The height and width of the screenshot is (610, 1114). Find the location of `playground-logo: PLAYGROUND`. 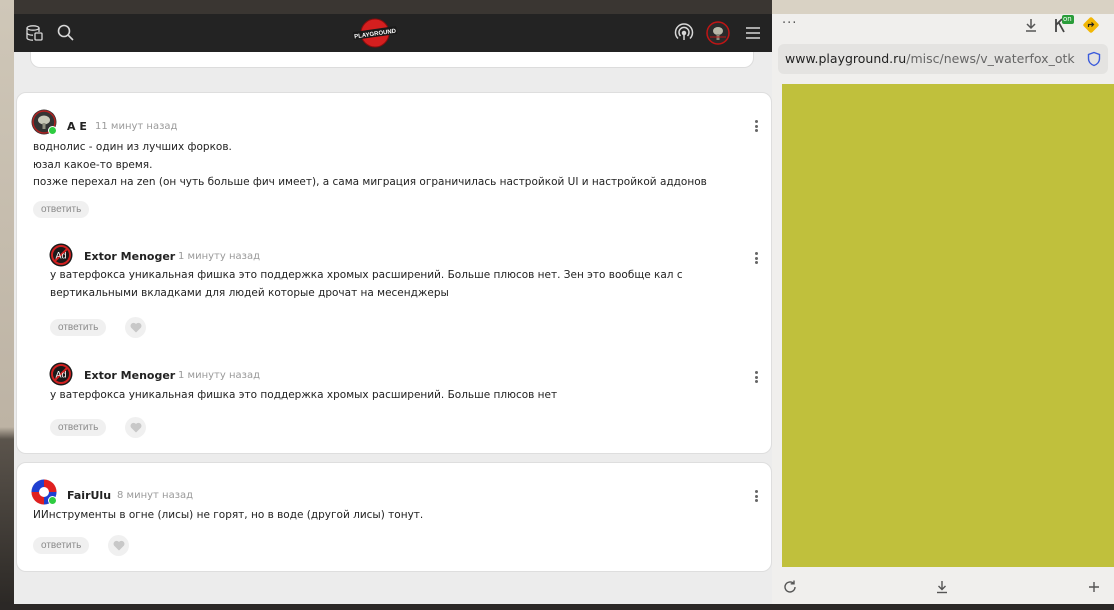

playground-logo: PLAYGROUND is located at coordinates (375, 33).